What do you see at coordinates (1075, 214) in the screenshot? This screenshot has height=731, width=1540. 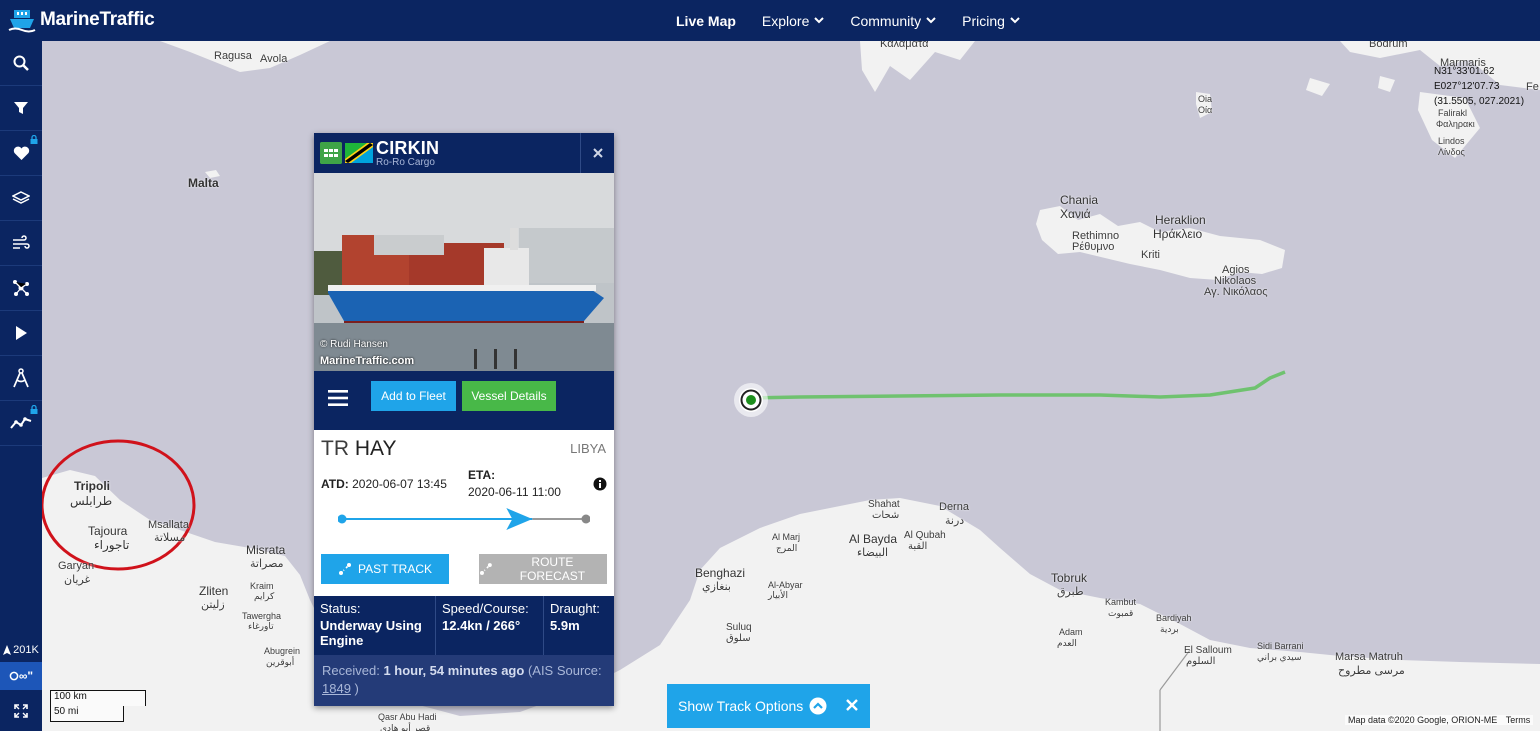 I see `map-label: Χανιά` at bounding box center [1075, 214].